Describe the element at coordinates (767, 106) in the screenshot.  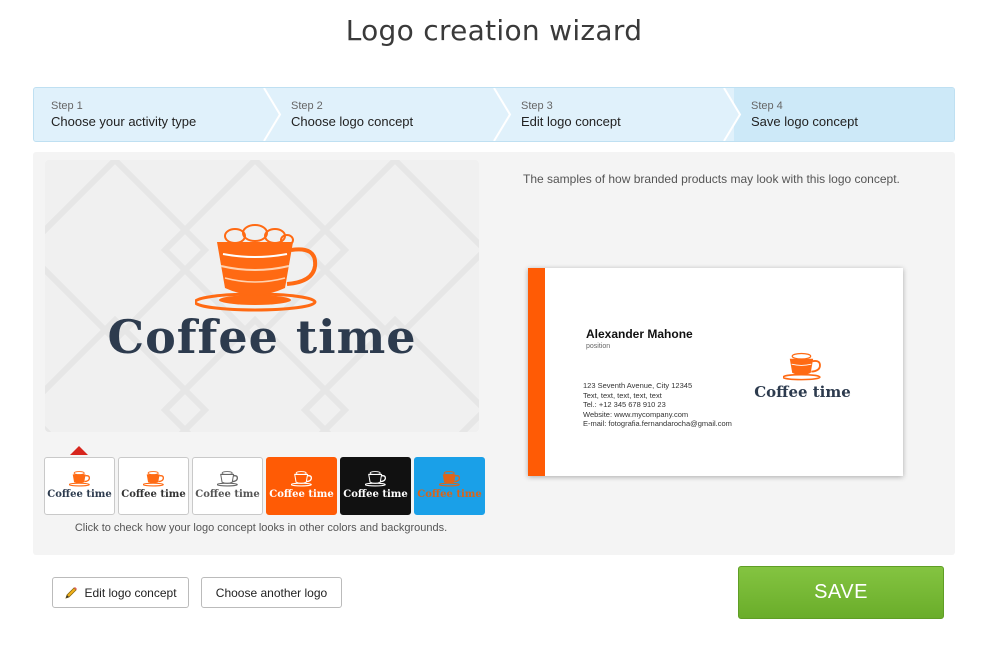
I see `step-number: Step 4` at that location.